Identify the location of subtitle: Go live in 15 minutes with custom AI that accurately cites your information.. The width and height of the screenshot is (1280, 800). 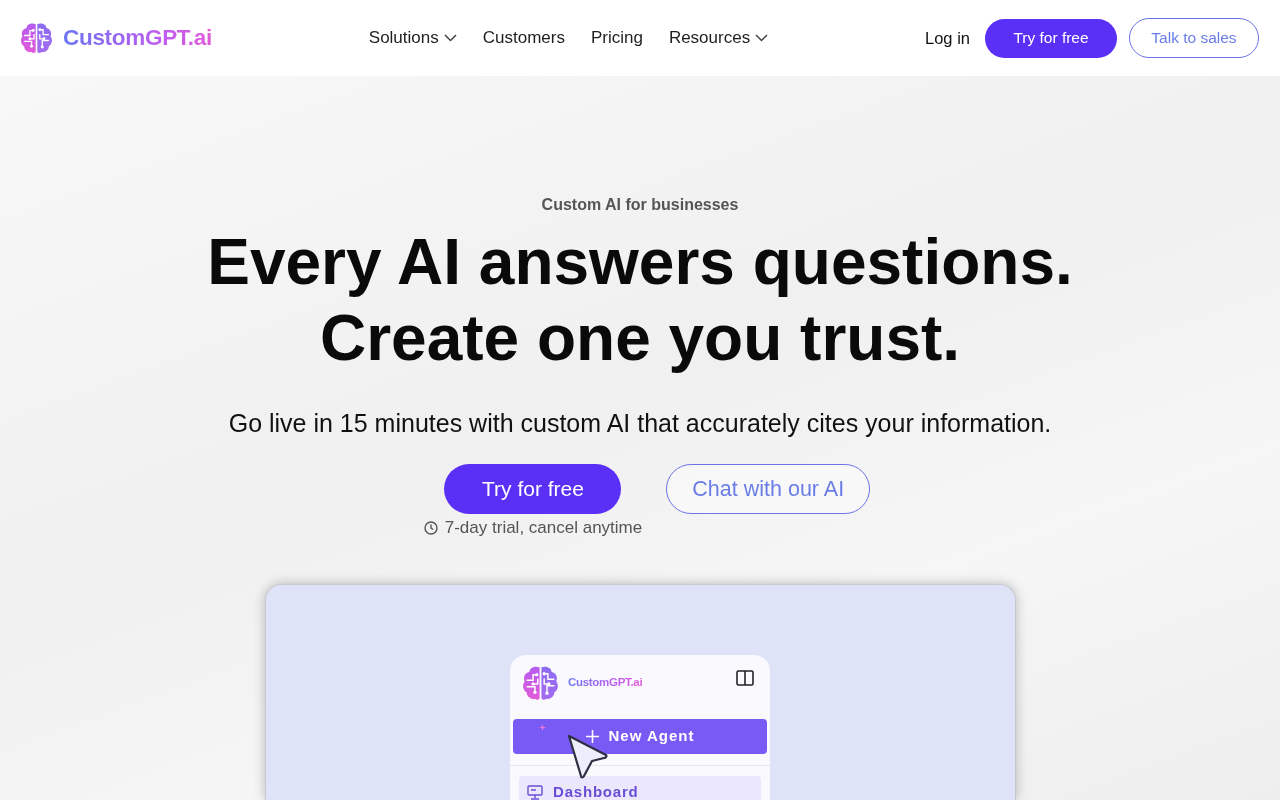
(640, 423).